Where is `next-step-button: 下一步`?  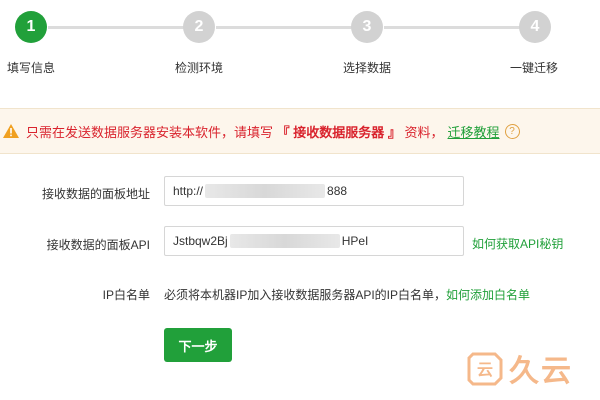
next-step-button: 下一步 is located at coordinates (198, 345).